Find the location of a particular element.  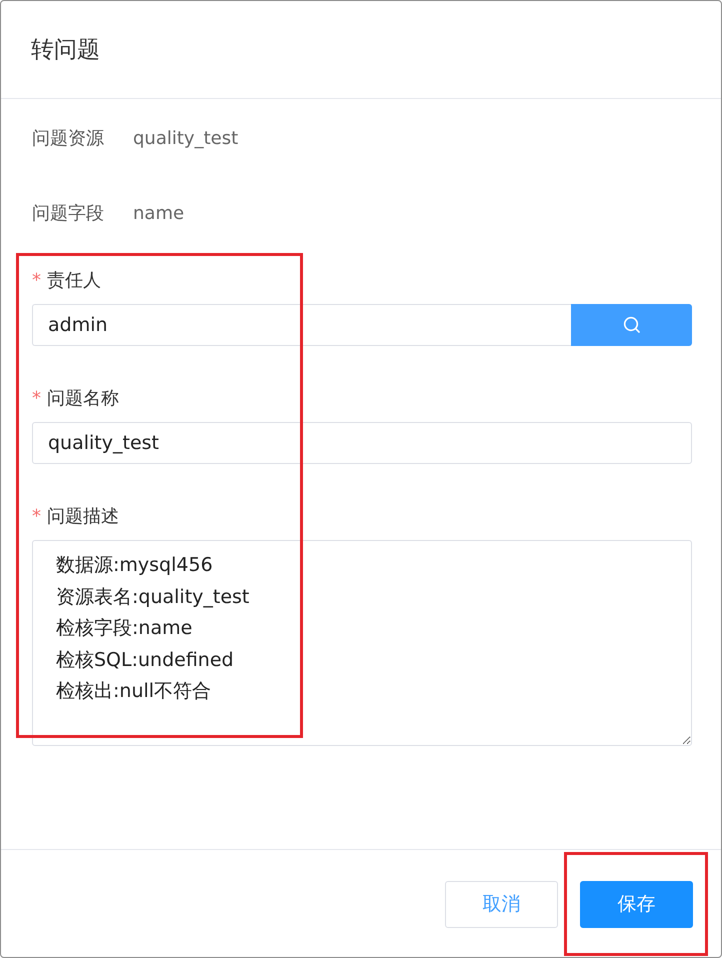

info-label: 问题字段 is located at coordinates (68, 213).